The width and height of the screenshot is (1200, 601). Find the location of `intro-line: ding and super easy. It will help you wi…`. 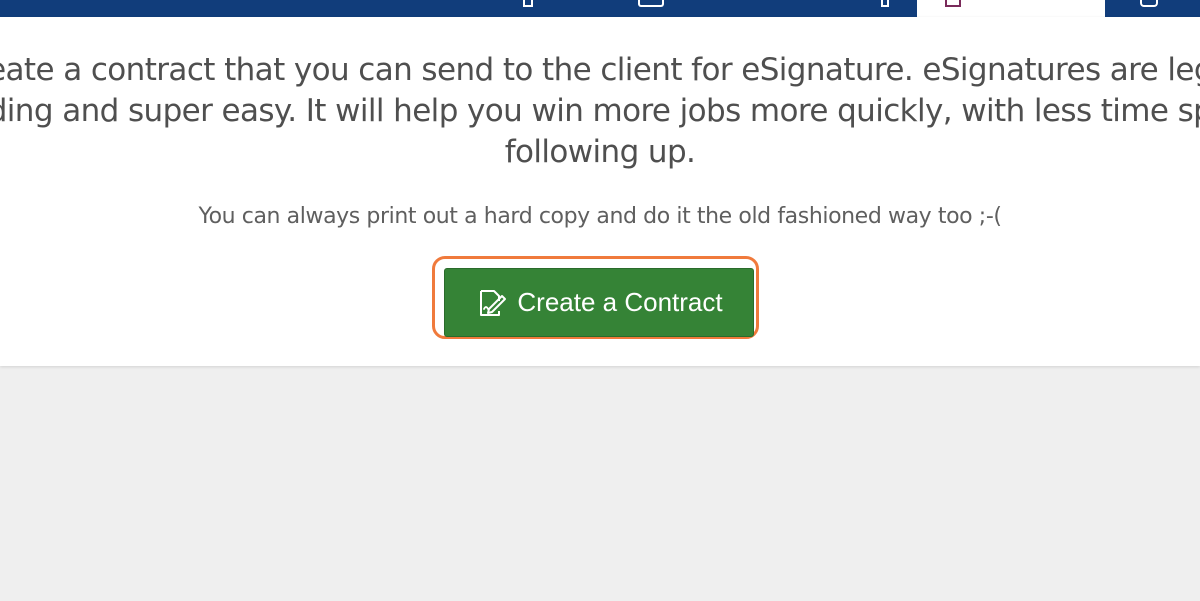

intro-line: ding and super easy. It will help you wi… is located at coordinates (600, 111).